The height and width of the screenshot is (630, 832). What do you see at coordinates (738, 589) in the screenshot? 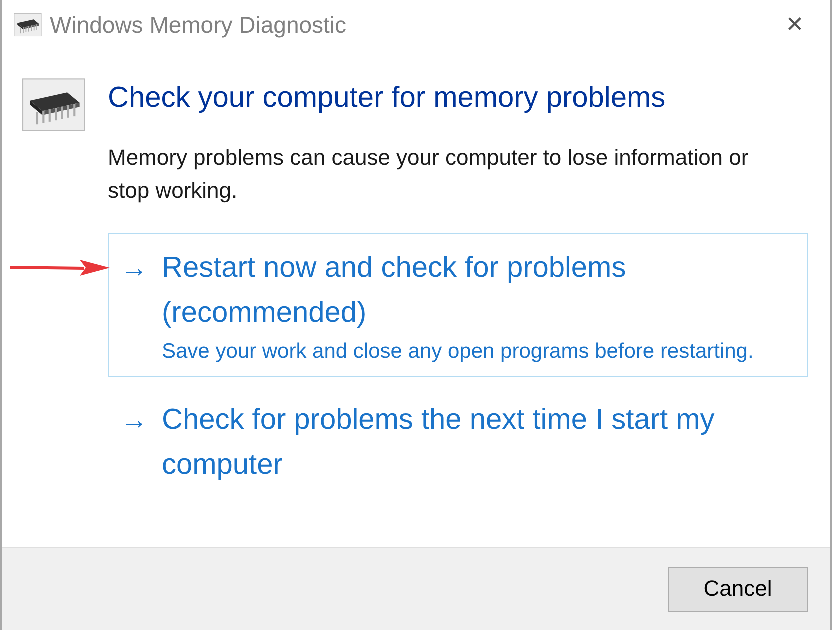
I see `cancel-button: Cancel` at bounding box center [738, 589].